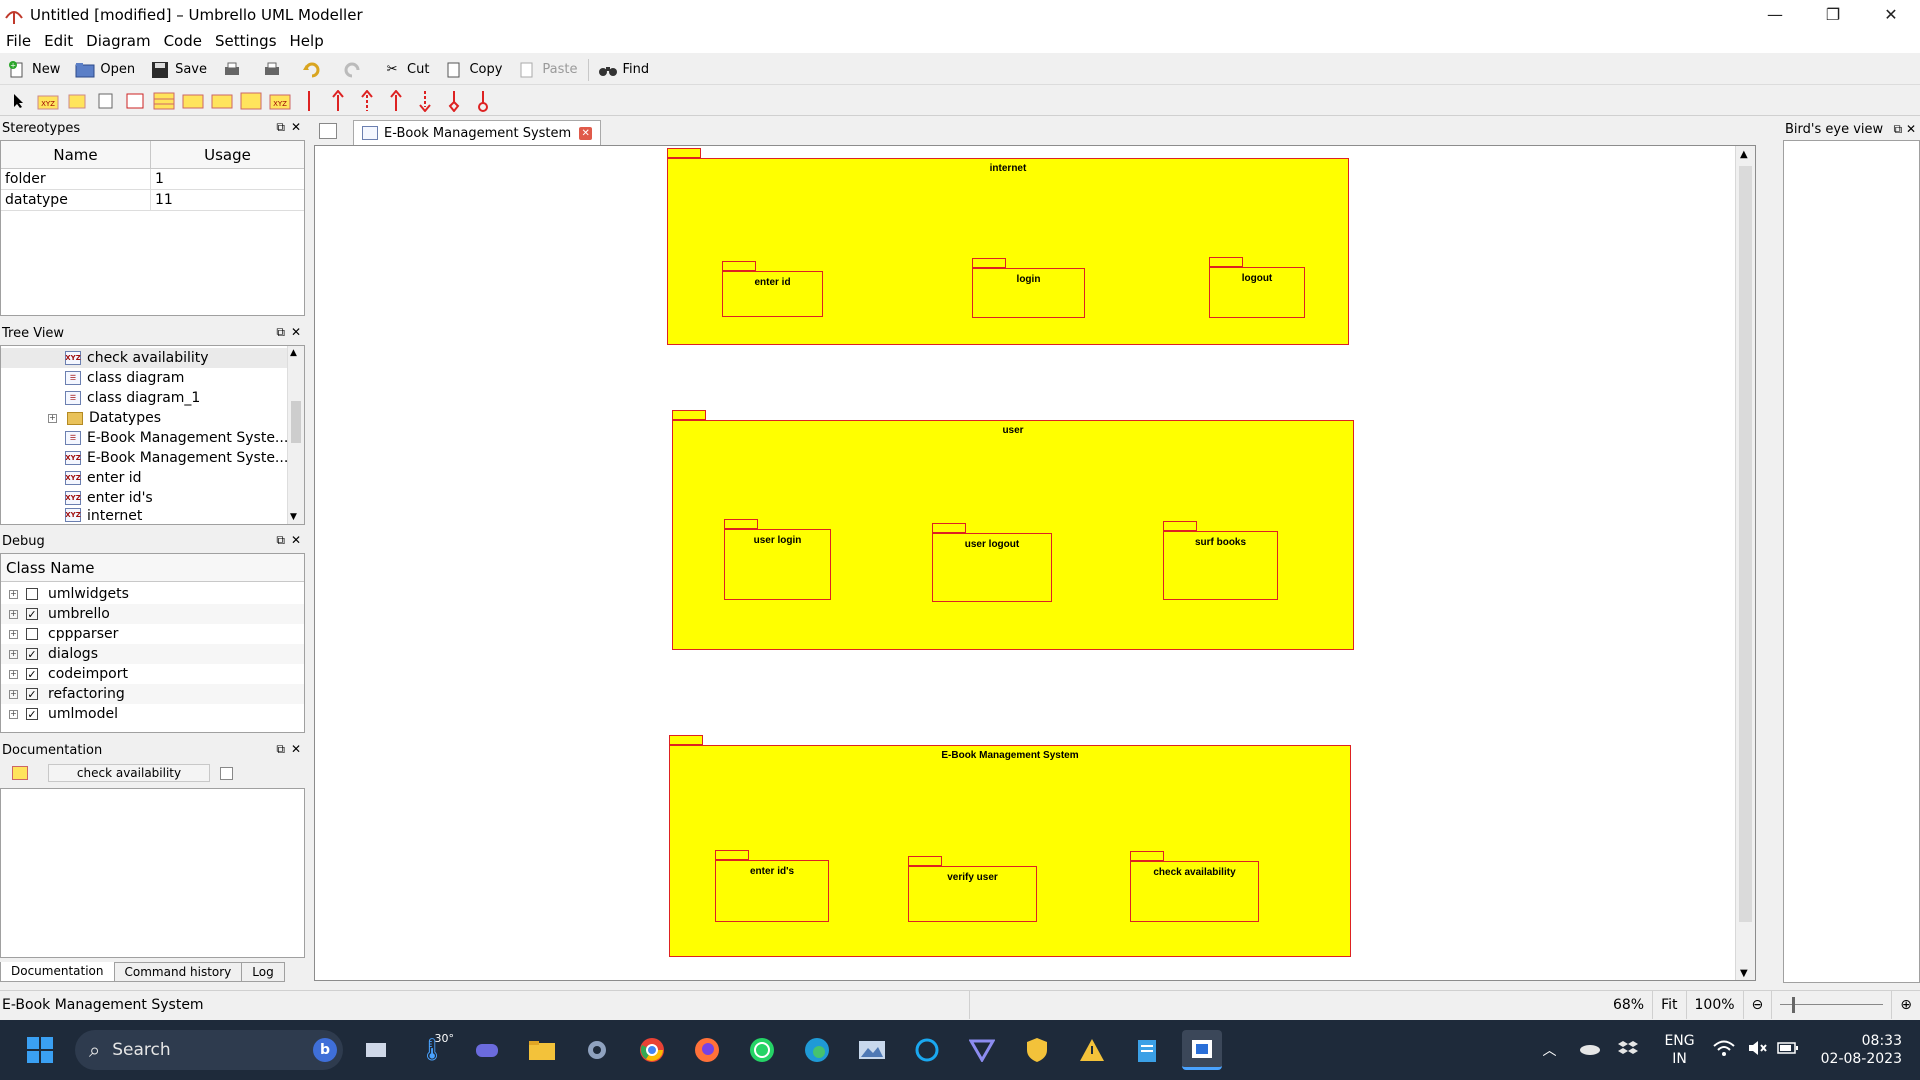 The height and width of the screenshot is (1080, 1920). What do you see at coordinates (1589, 1050) in the screenshot?
I see `onedrive-cloud-icon` at bounding box center [1589, 1050].